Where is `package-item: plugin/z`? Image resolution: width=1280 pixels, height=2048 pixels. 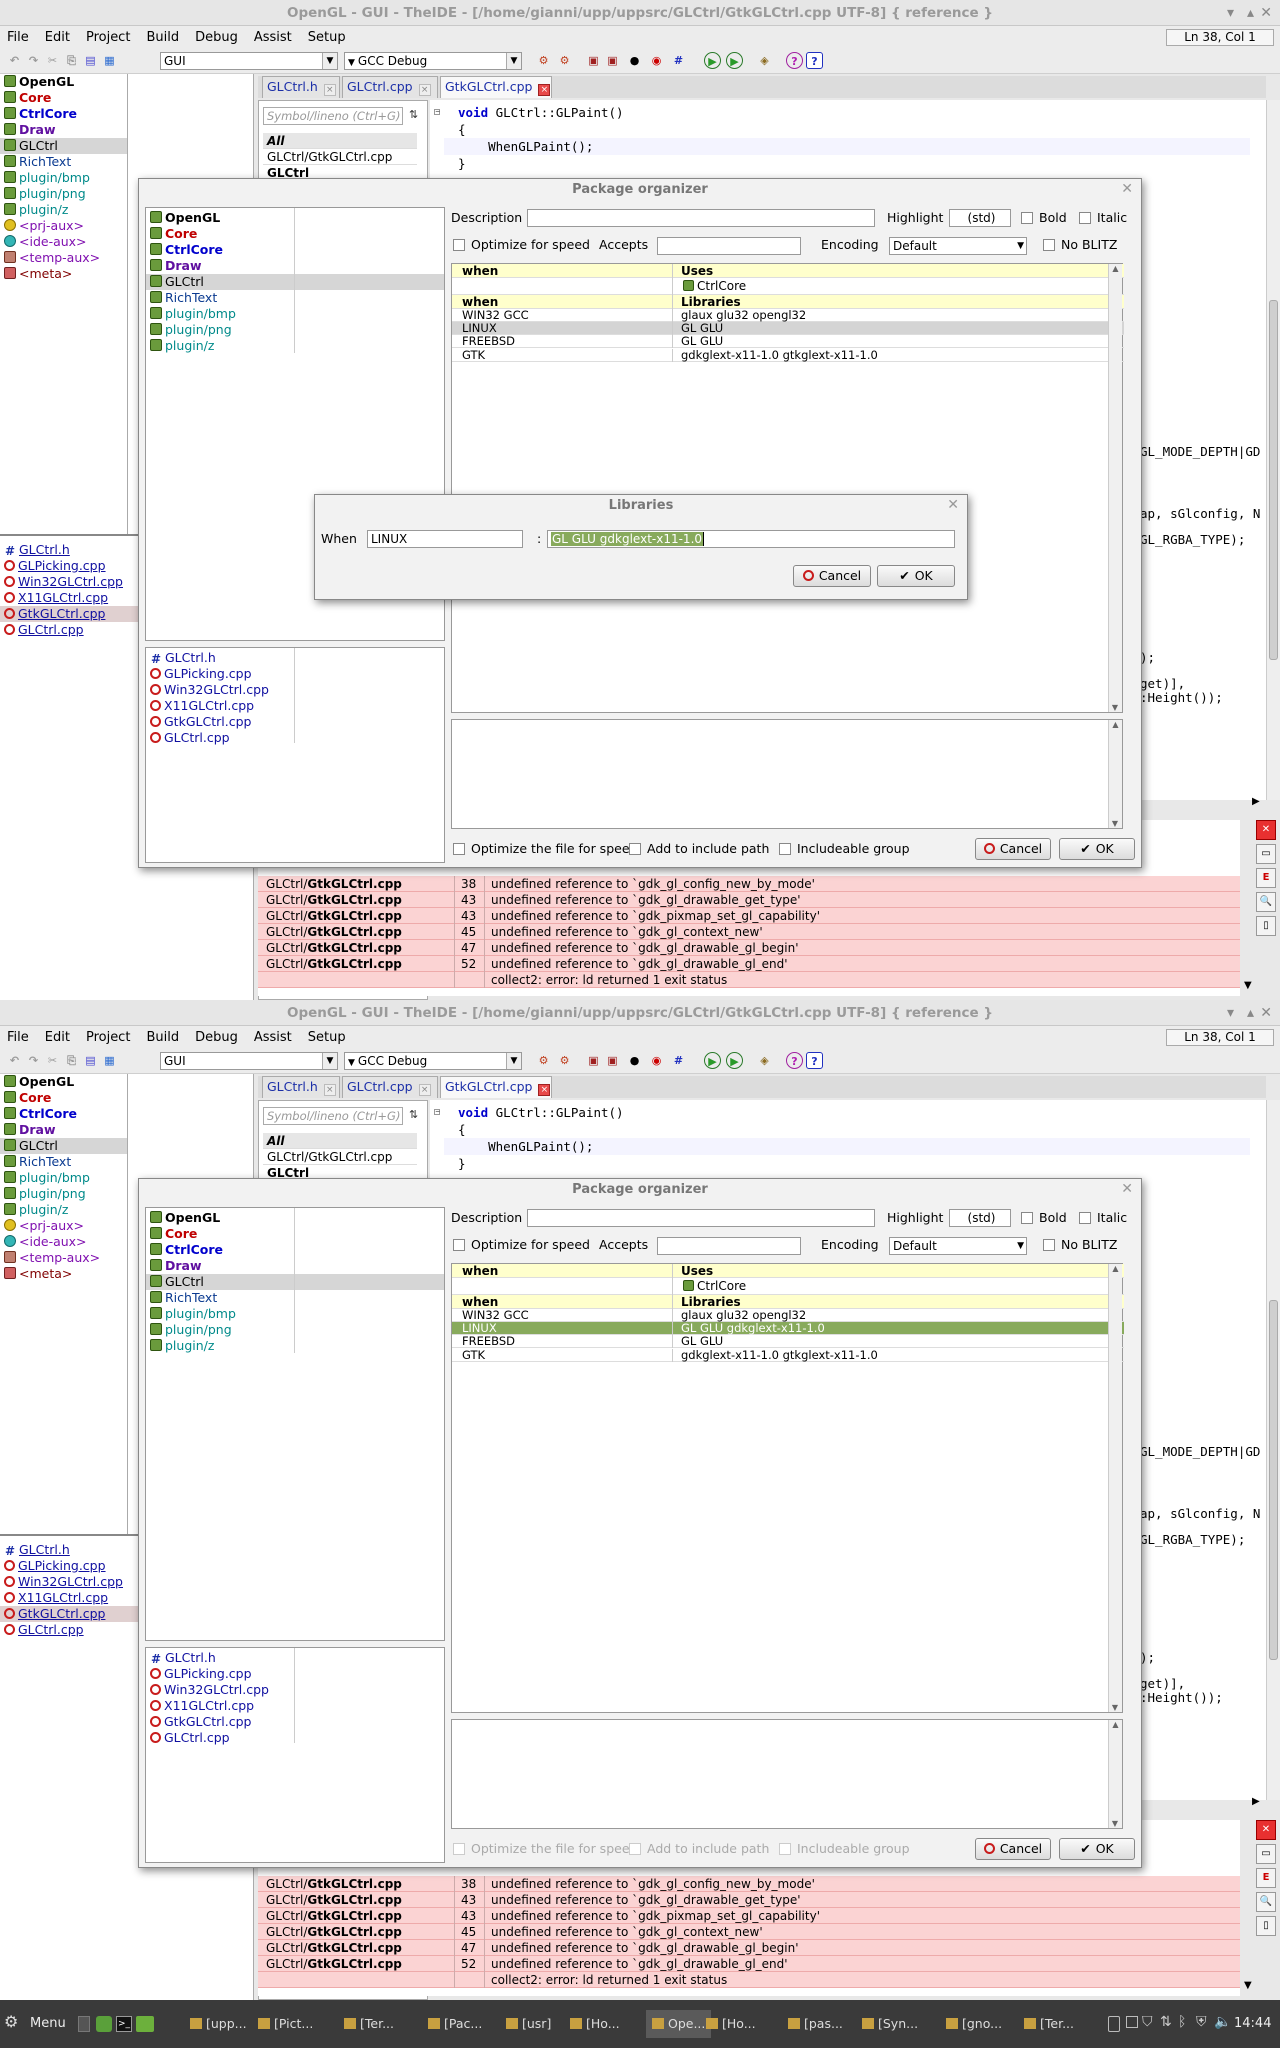
package-item: plugin/z is located at coordinates (63, 210).